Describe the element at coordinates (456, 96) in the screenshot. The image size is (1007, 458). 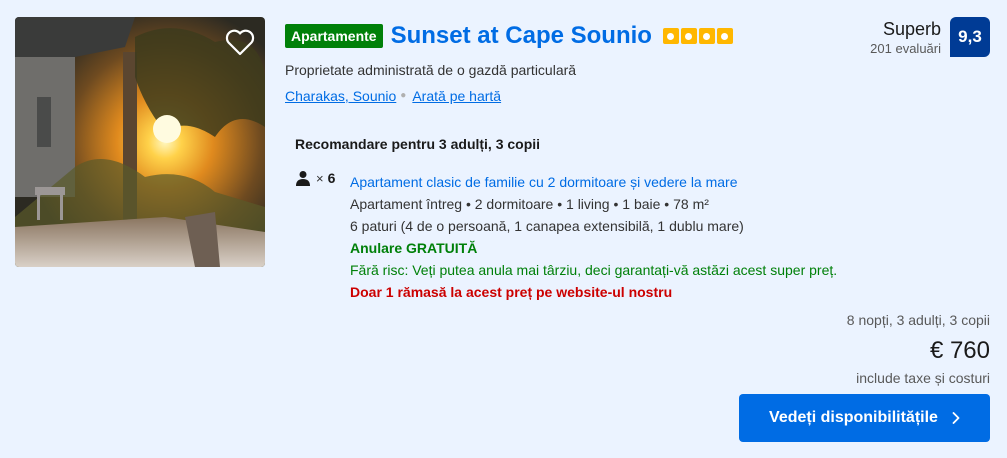
I see `show-on-map-link: Arată pe hartă` at that location.